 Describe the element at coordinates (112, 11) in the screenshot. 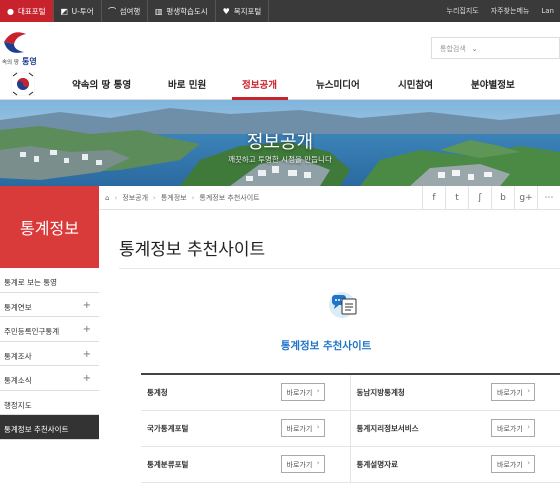

I see `island-icon: ⌒` at that location.